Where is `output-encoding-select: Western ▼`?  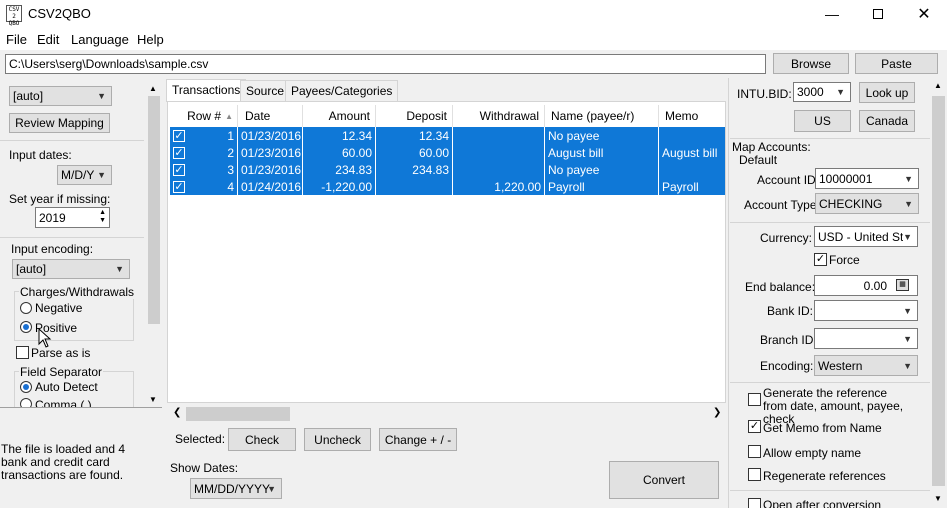 output-encoding-select: Western ▼ is located at coordinates (866, 365).